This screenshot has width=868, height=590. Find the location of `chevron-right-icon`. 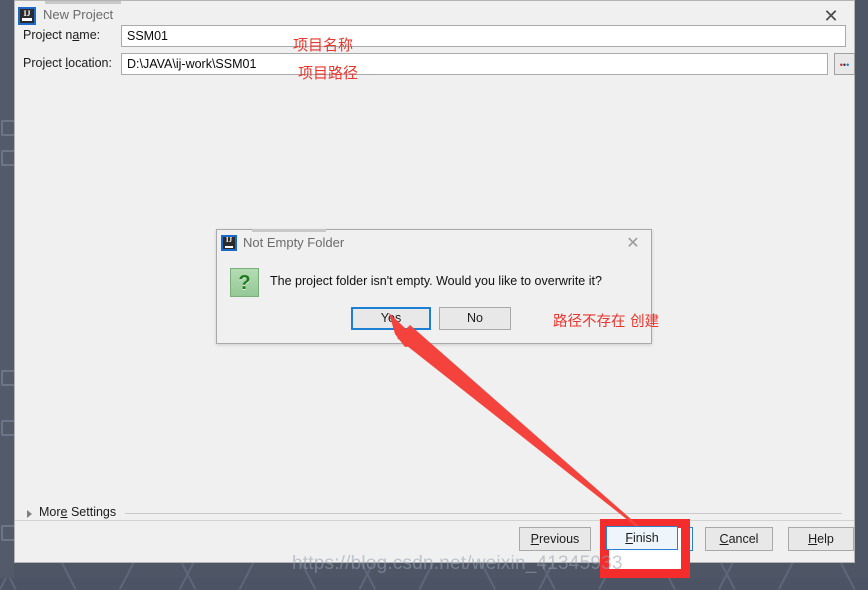

chevron-right-icon is located at coordinates (29, 514).